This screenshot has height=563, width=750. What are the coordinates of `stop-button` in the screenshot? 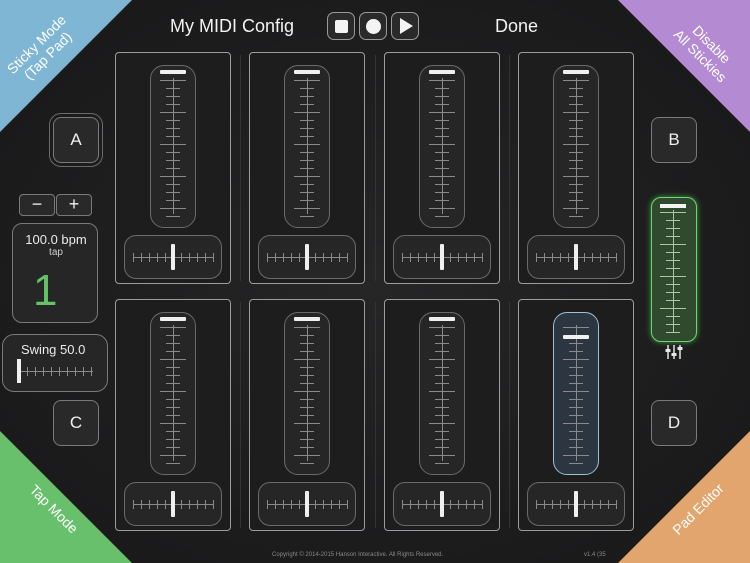 It's located at (341, 26).